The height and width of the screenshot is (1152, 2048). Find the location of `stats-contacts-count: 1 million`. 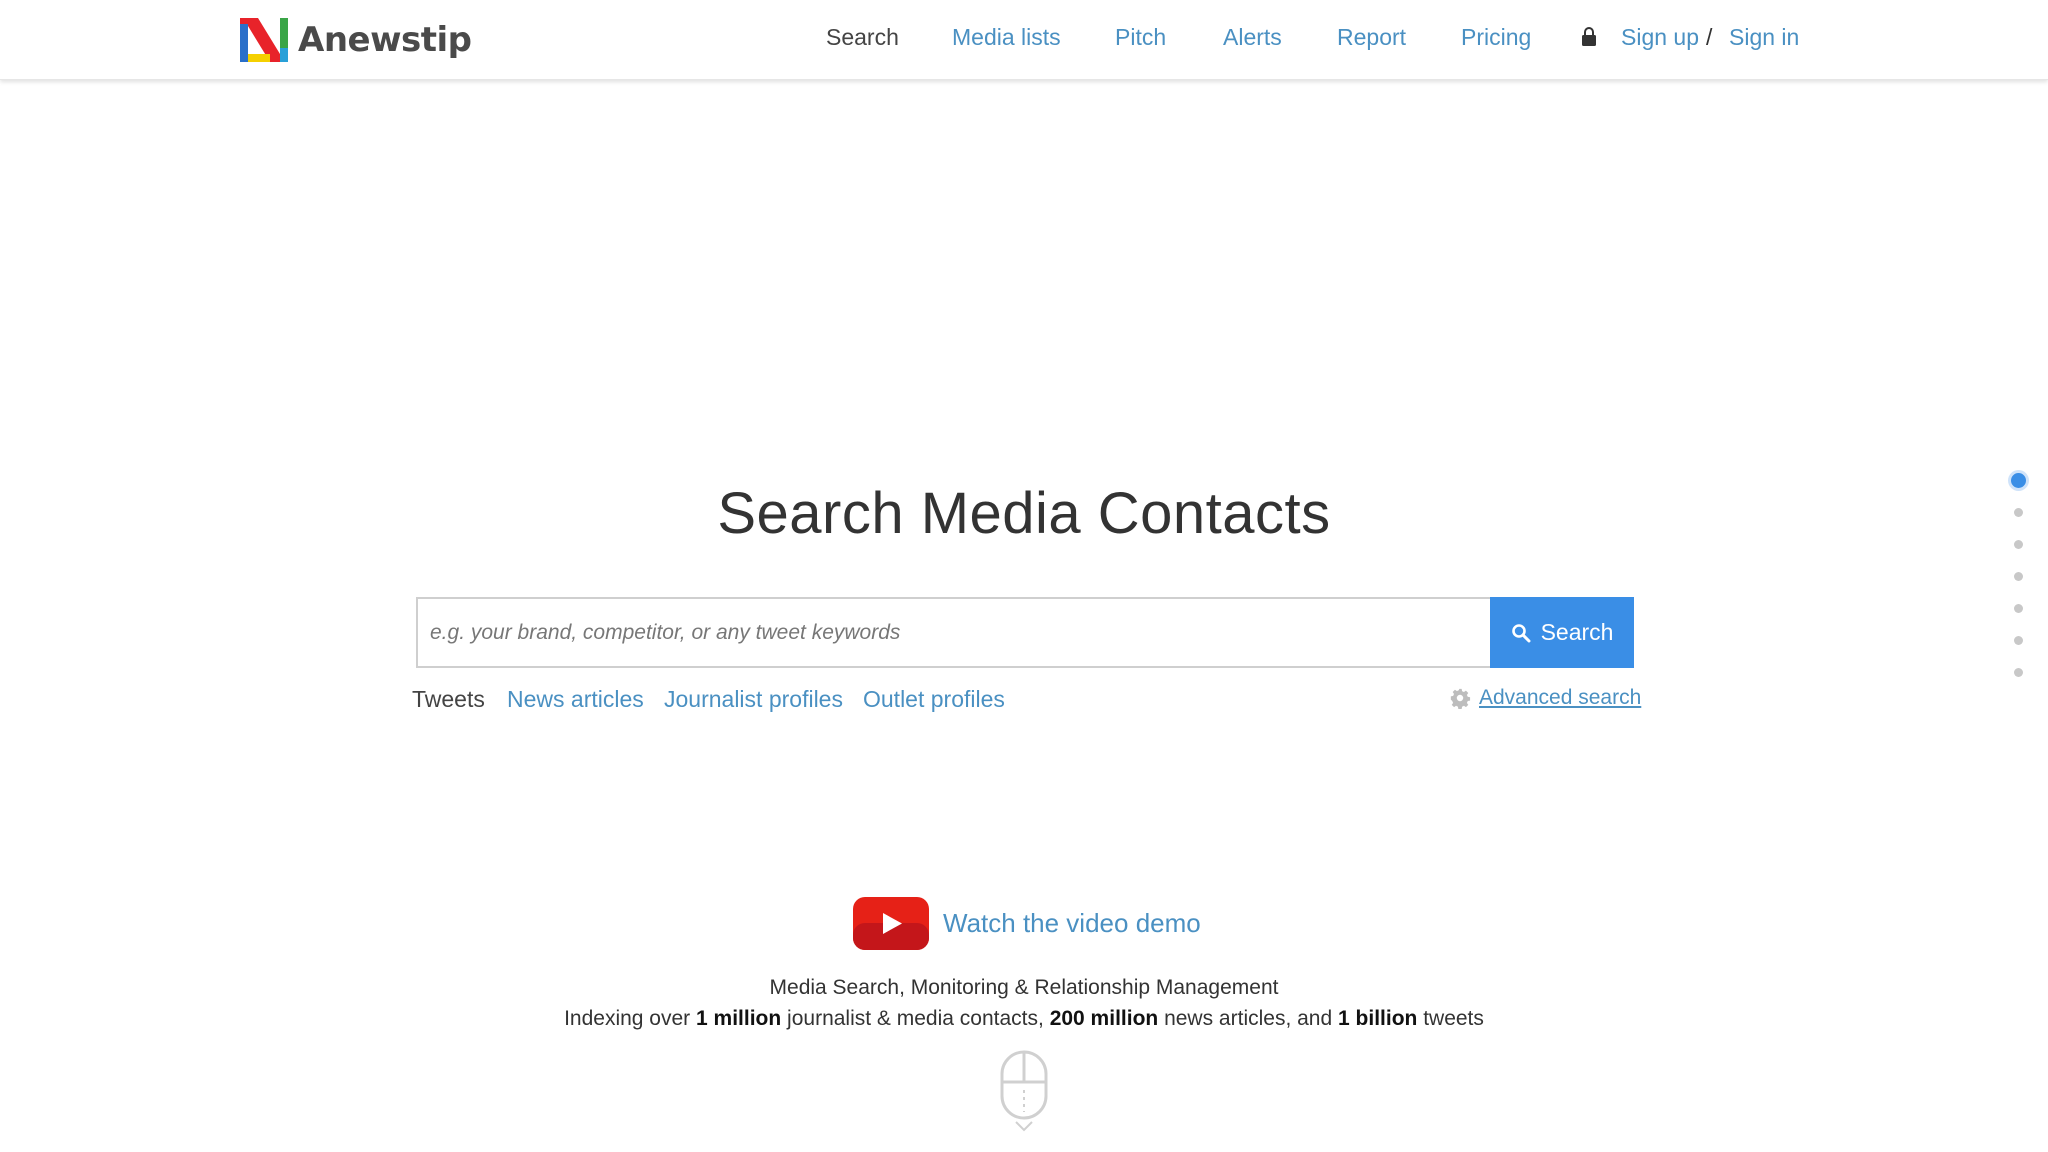

stats-contacts-count: 1 million is located at coordinates (739, 1018).